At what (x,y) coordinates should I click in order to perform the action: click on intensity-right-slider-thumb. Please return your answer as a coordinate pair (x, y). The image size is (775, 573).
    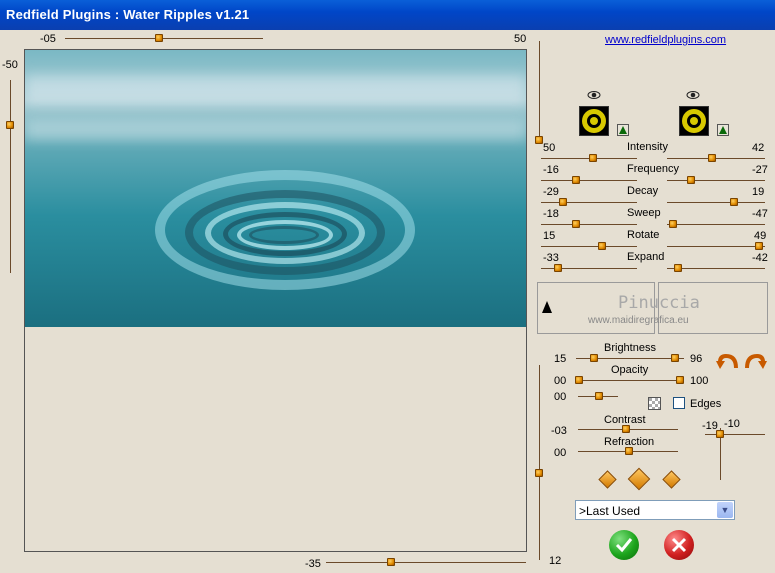
    Looking at the image, I should click on (712, 158).